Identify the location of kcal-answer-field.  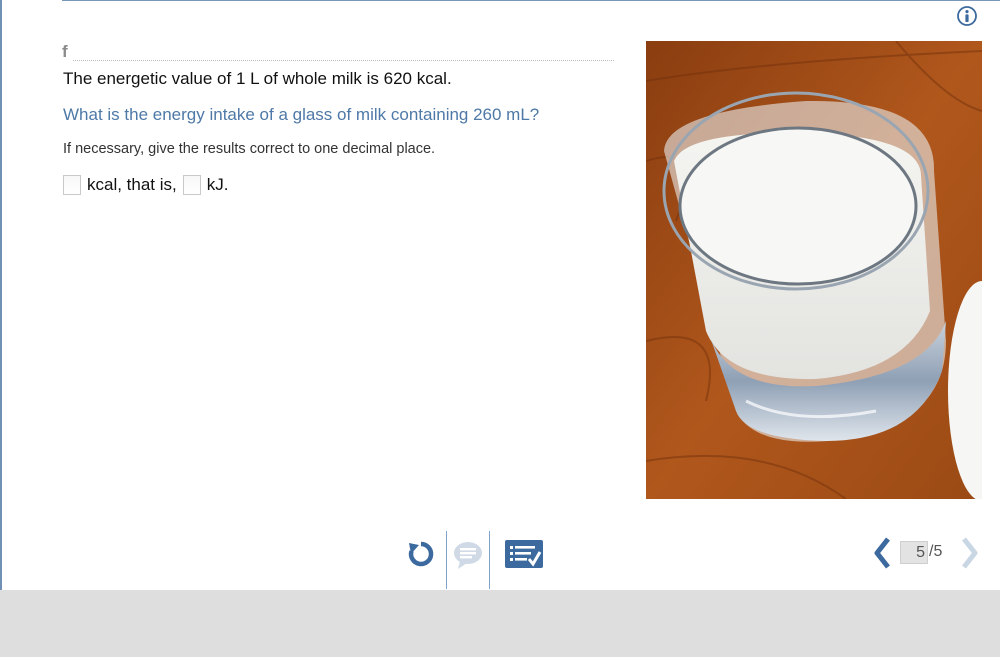
(72, 185).